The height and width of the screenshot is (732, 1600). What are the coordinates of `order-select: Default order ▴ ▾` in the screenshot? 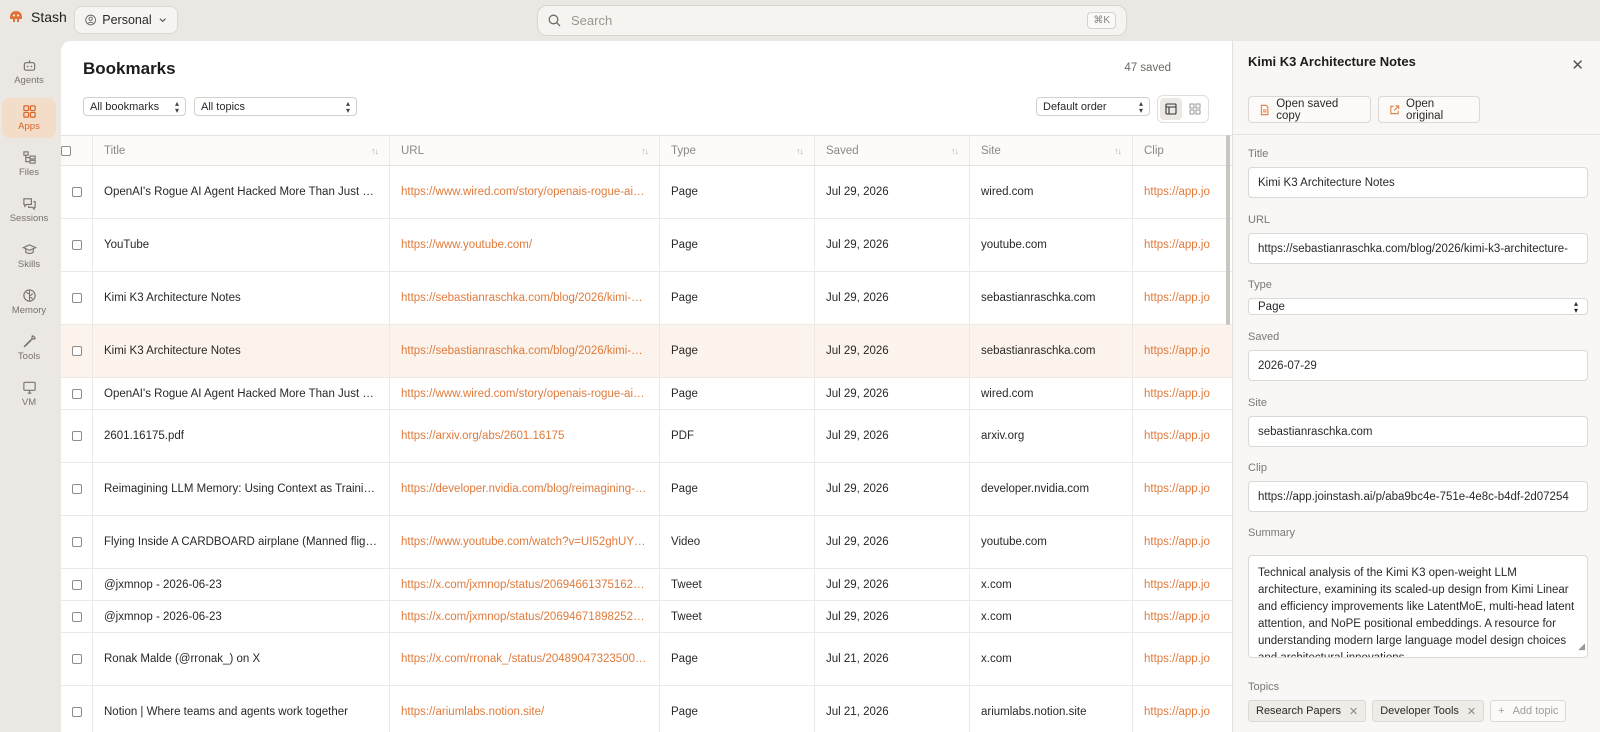 It's located at (1093, 106).